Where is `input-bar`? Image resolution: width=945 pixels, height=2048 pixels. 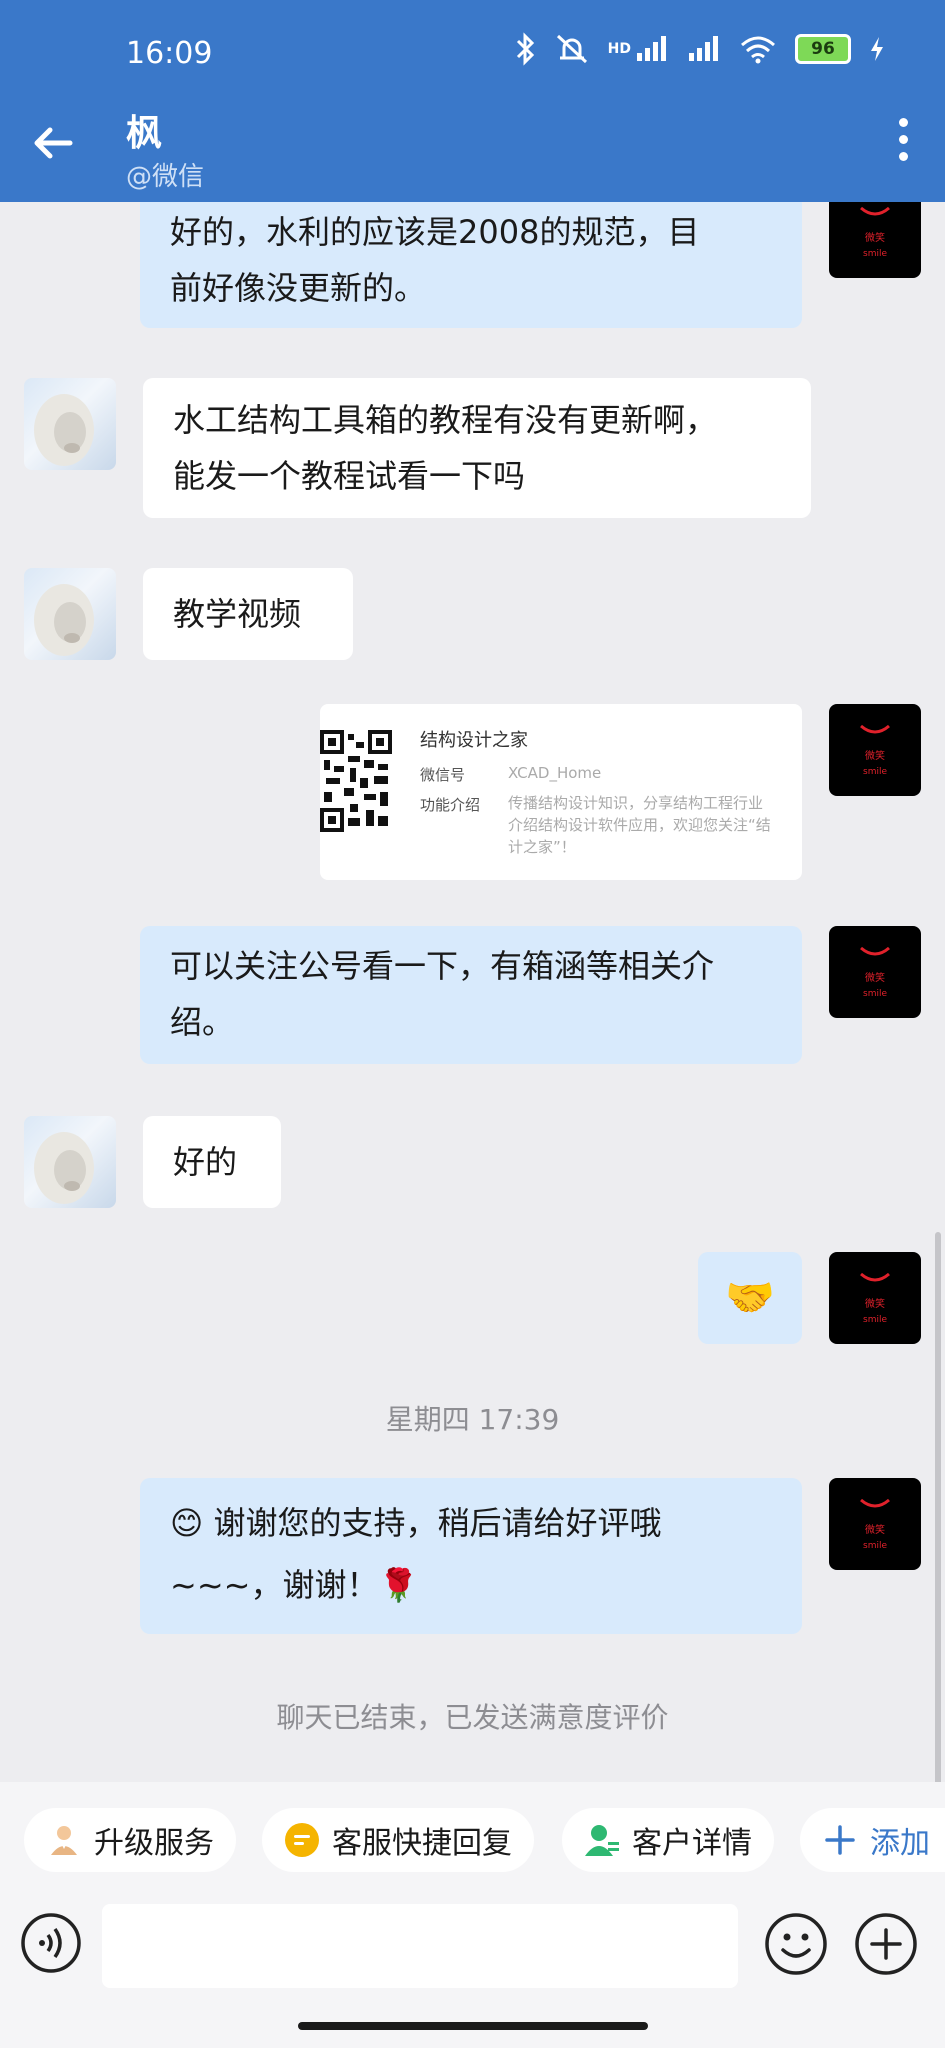
input-bar is located at coordinates (472, 1970).